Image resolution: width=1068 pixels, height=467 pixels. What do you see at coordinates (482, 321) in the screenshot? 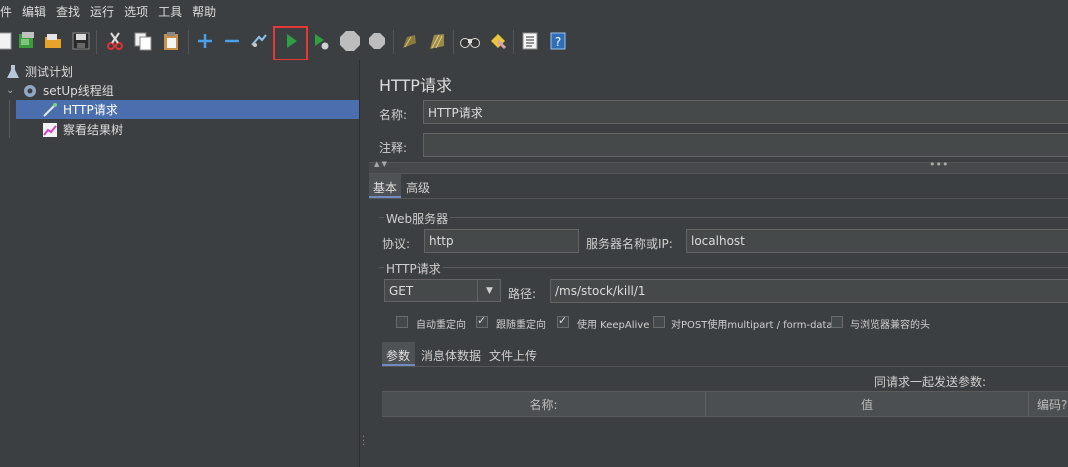
I see `follow-redirects-checkbox` at bounding box center [482, 321].